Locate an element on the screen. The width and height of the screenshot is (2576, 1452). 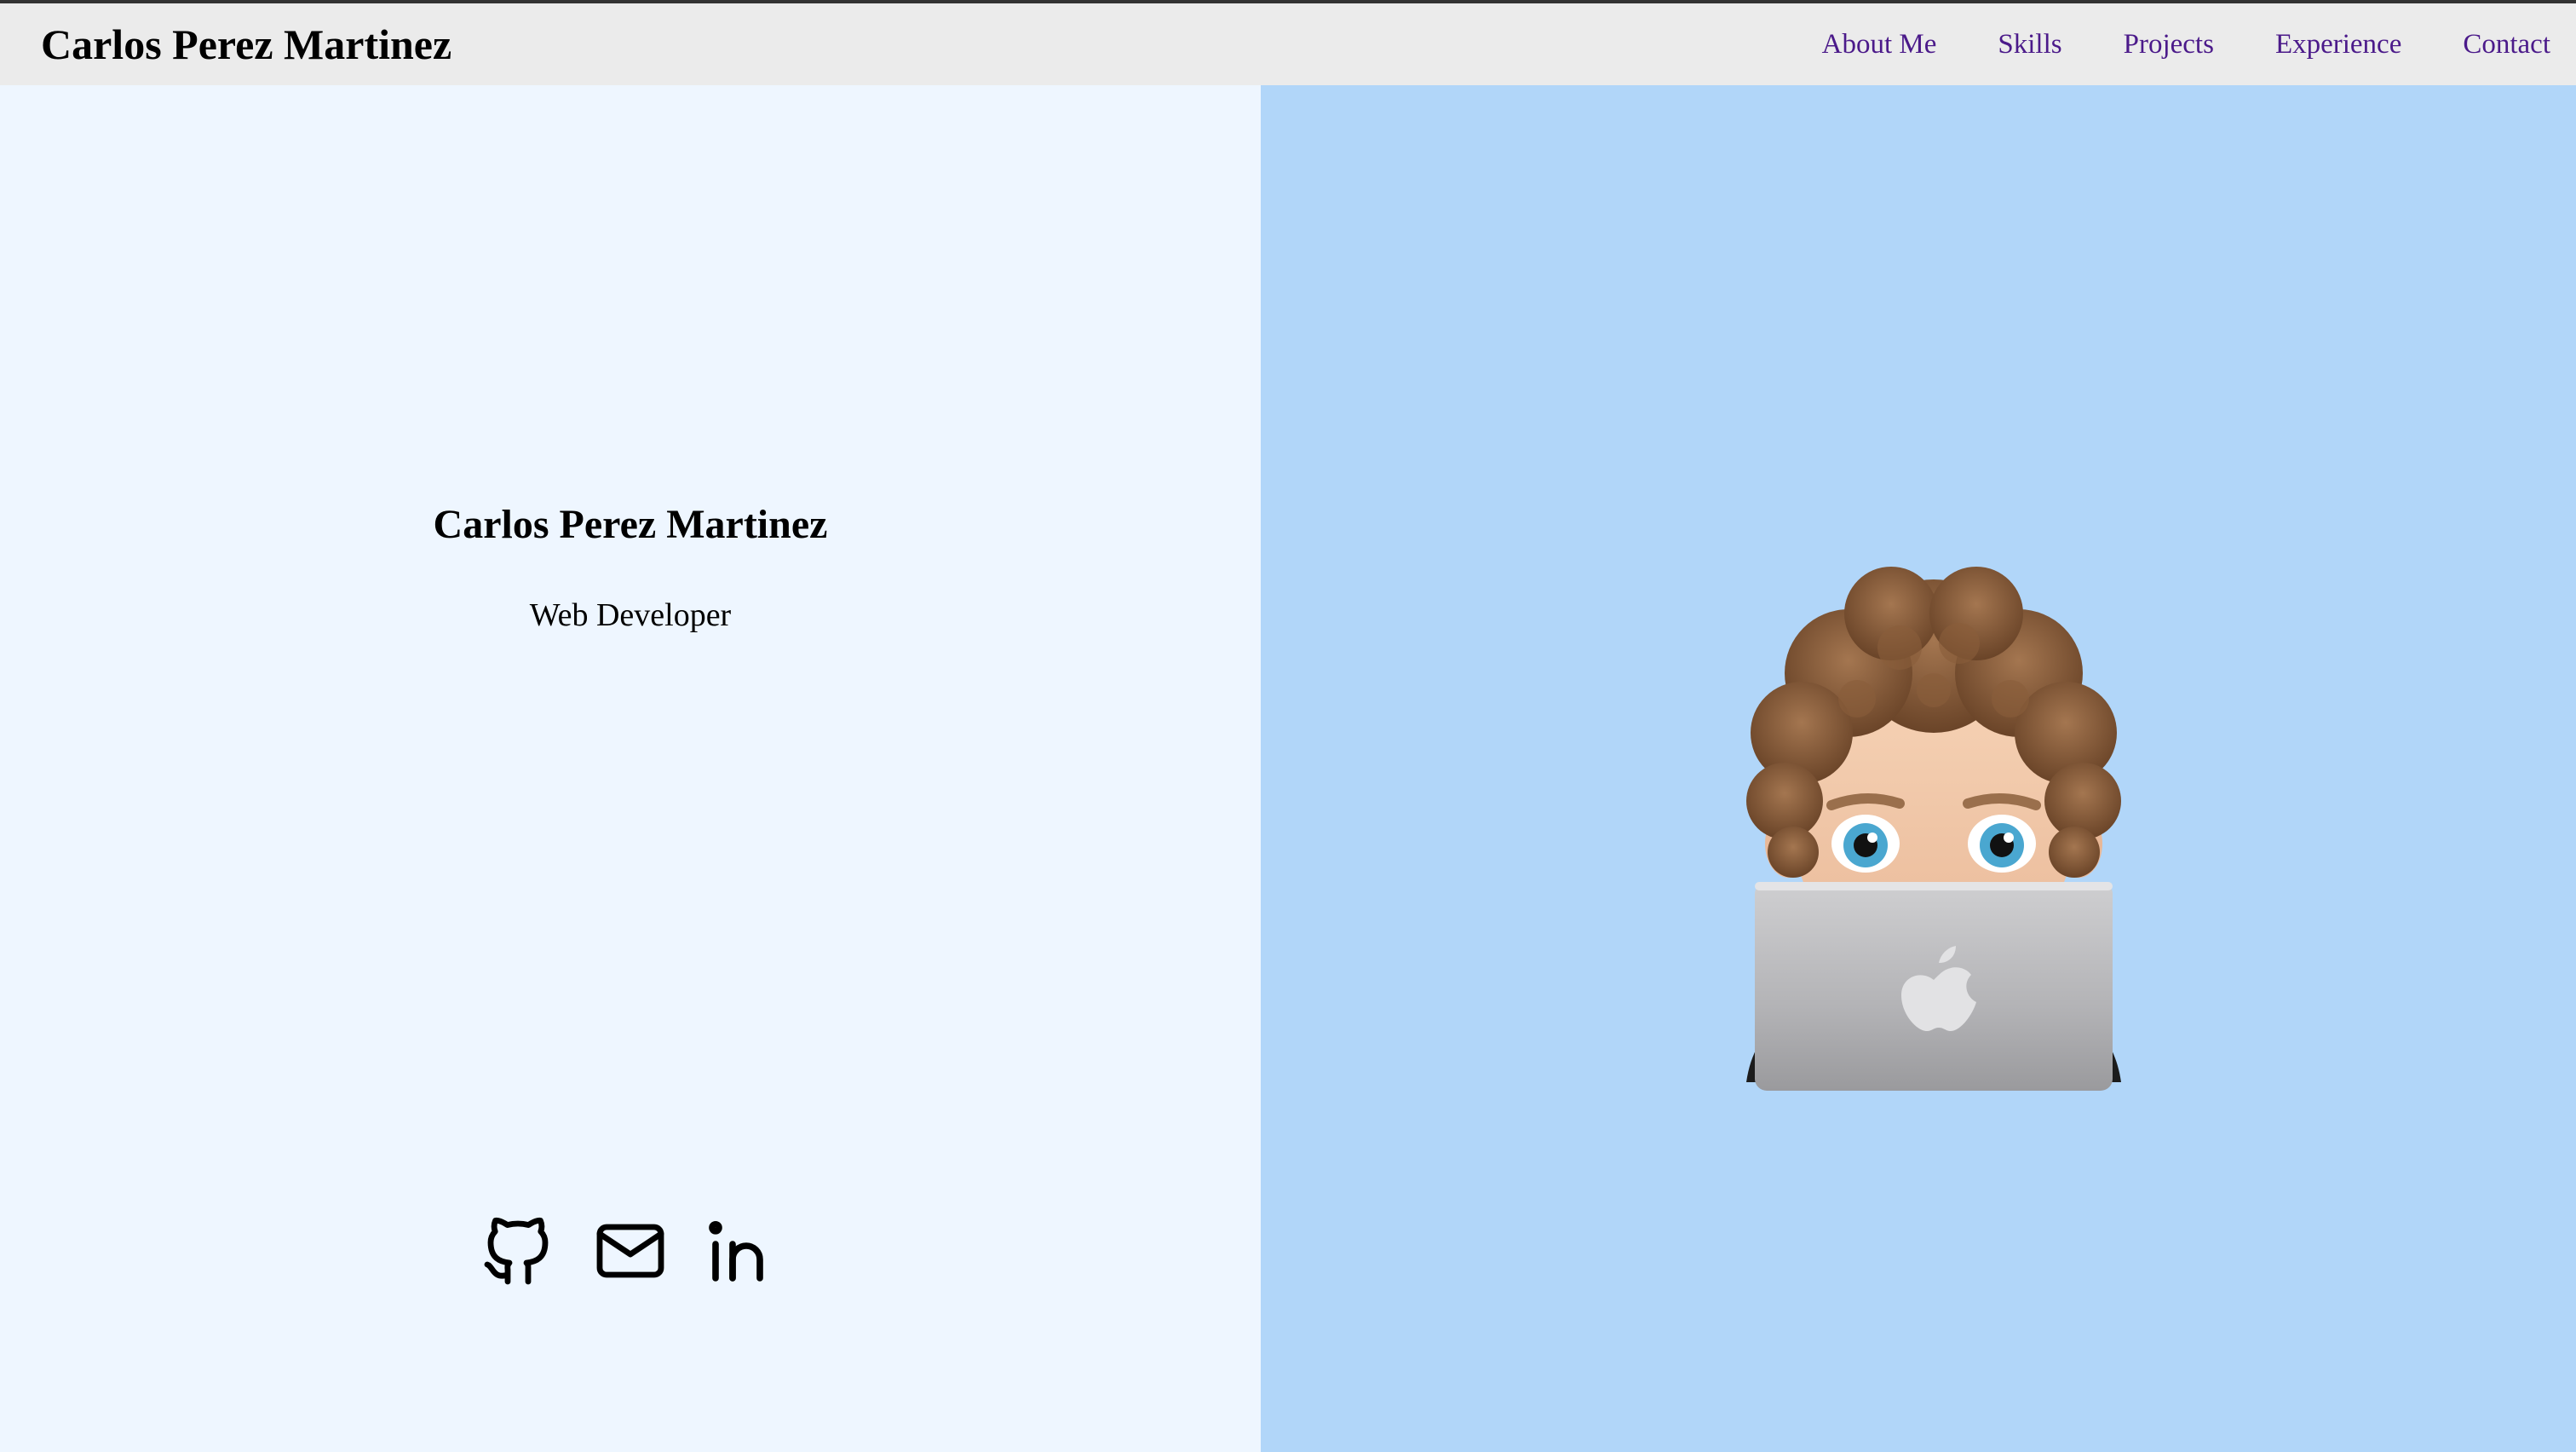
nav-about-me: About Me is located at coordinates (1880, 44).